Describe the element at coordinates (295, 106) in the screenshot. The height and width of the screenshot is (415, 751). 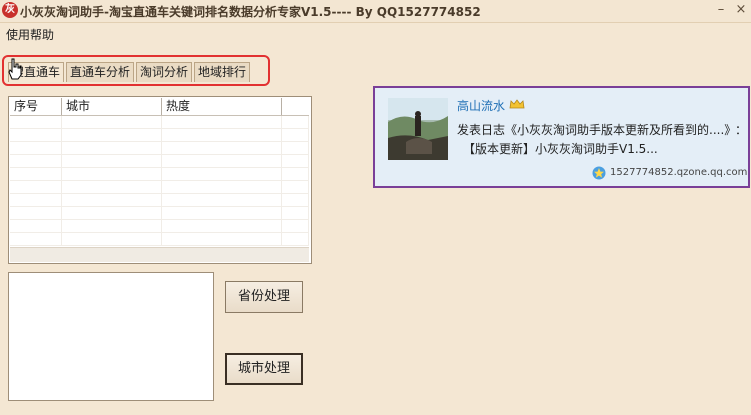
I see `column-header-spacer` at that location.